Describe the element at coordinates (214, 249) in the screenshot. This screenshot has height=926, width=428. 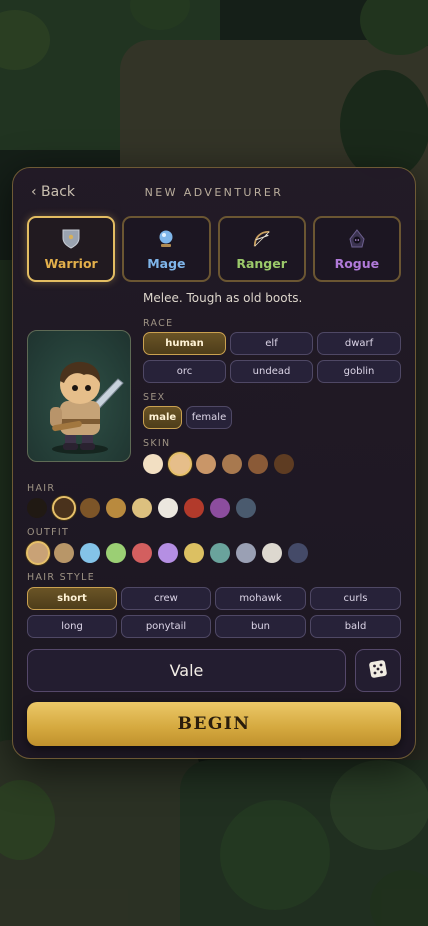
I see `class-selector: Warrior Mage Ranger Rogue` at that location.